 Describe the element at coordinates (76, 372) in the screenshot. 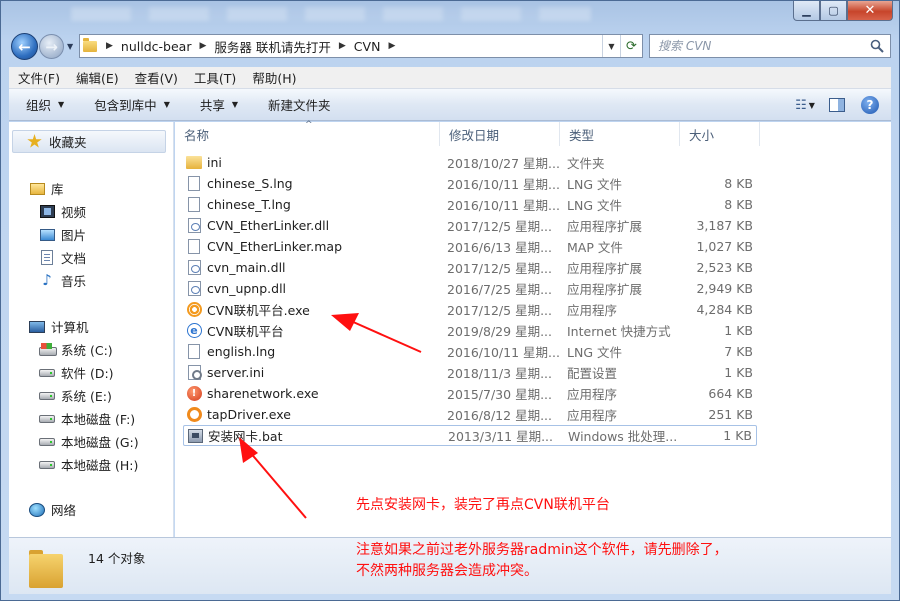

I see `nav-drive-d: 软件 (D:)` at that location.